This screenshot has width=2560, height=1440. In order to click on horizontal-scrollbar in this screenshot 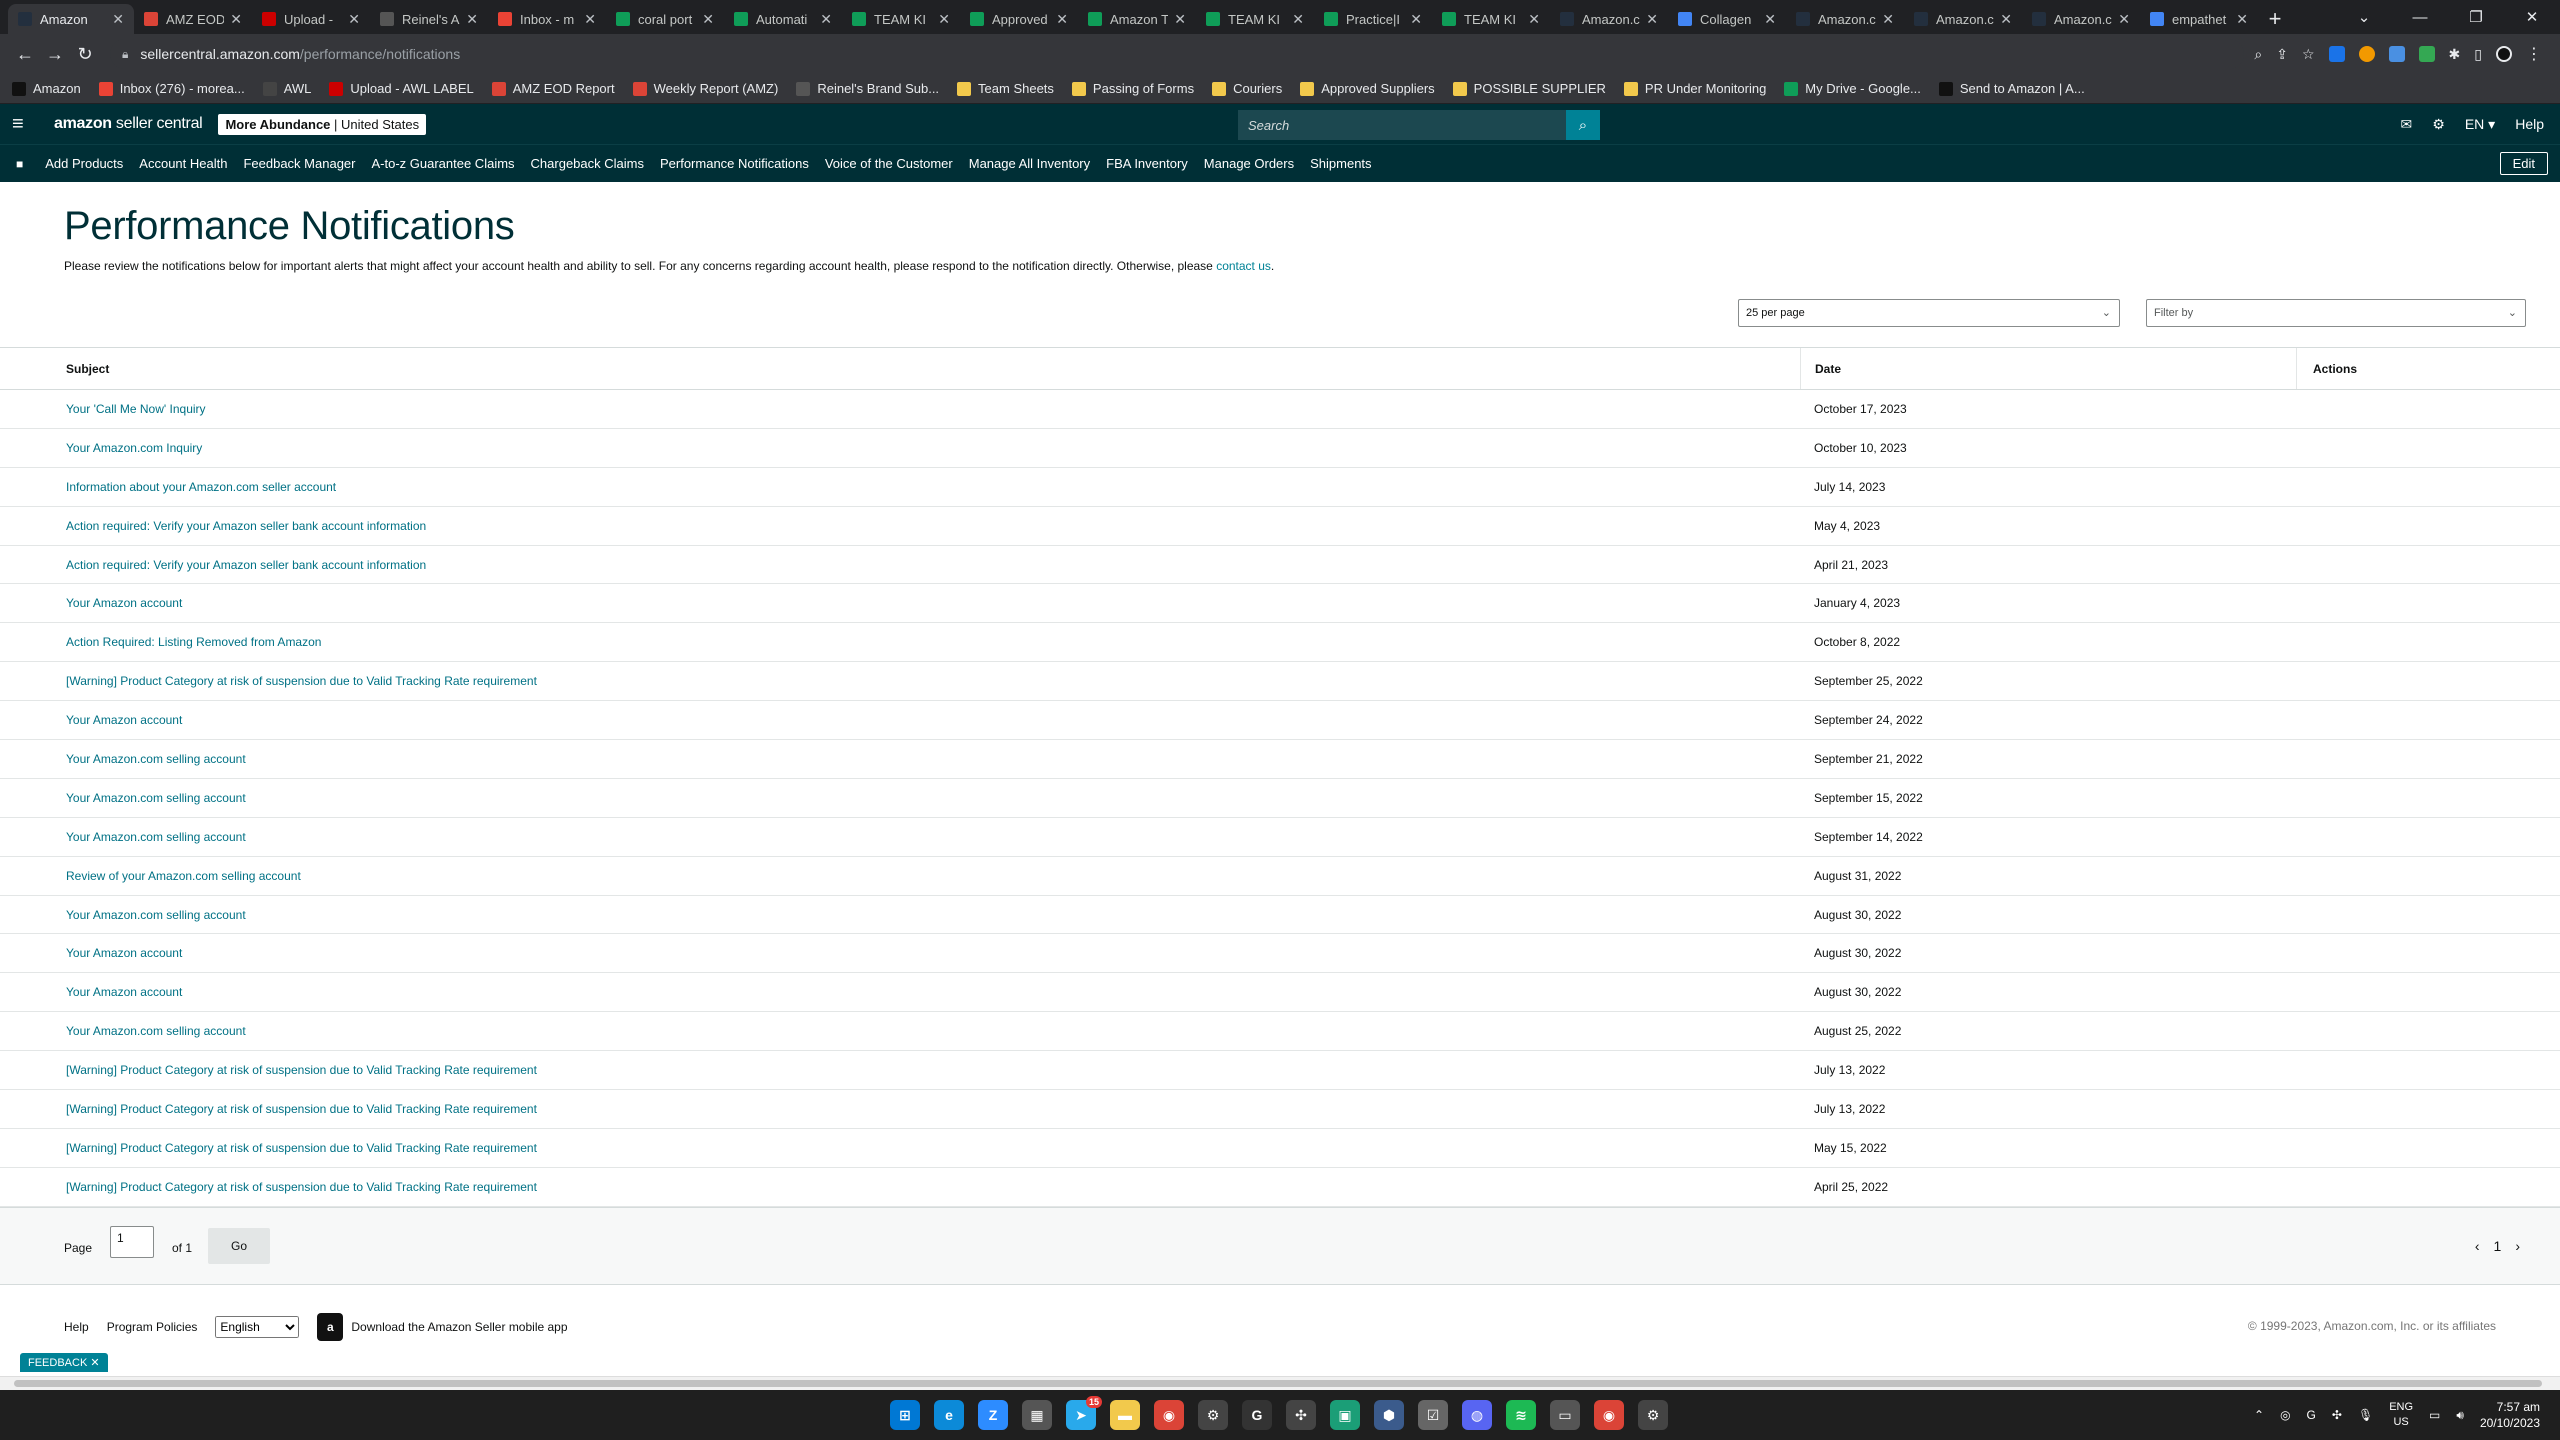, I will do `click(1280, 1383)`.